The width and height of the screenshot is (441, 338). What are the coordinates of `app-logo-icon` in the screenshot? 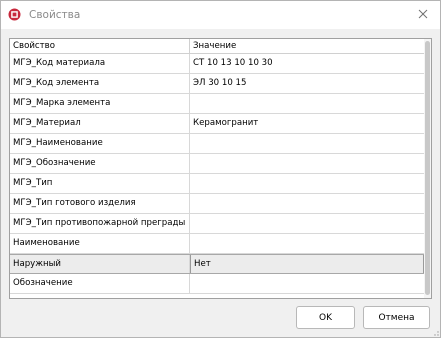 It's located at (14, 14).